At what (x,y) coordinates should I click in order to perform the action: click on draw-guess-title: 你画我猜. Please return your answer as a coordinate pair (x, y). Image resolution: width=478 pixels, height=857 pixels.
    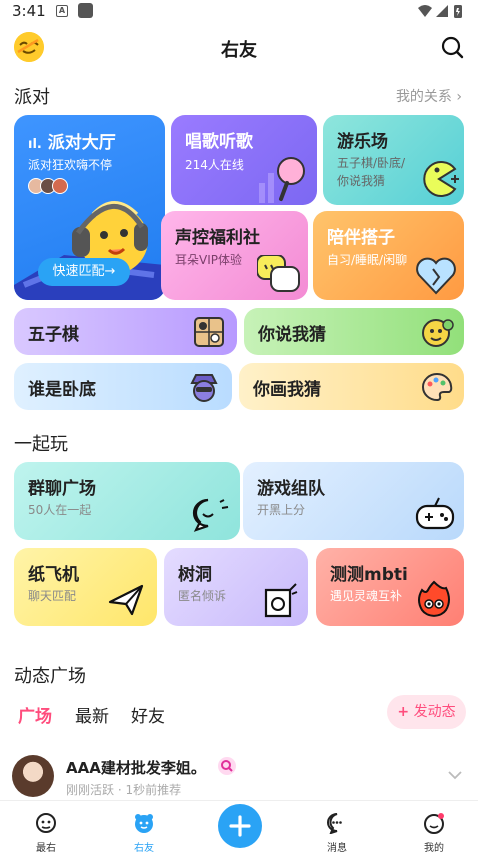
    Looking at the image, I should click on (287, 390).